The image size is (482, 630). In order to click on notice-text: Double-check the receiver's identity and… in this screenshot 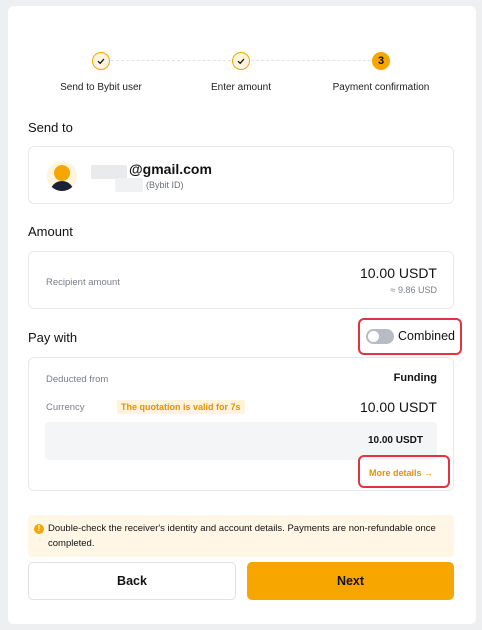, I will do `click(242, 536)`.